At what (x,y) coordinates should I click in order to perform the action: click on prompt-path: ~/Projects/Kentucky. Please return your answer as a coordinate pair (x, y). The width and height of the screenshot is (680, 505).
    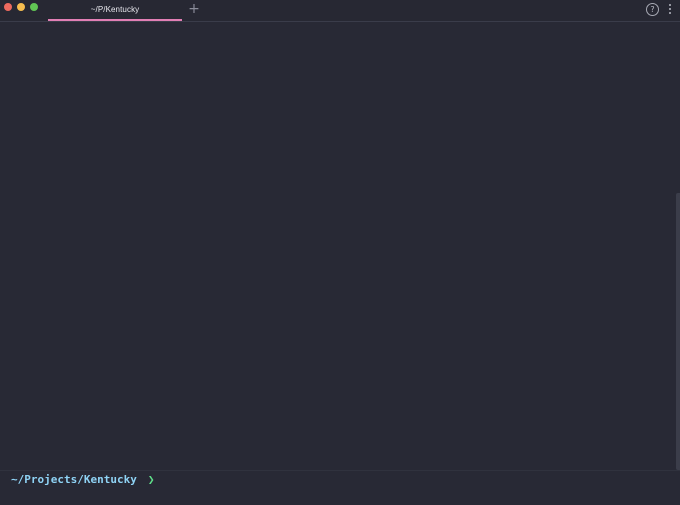
    Looking at the image, I should click on (74, 479).